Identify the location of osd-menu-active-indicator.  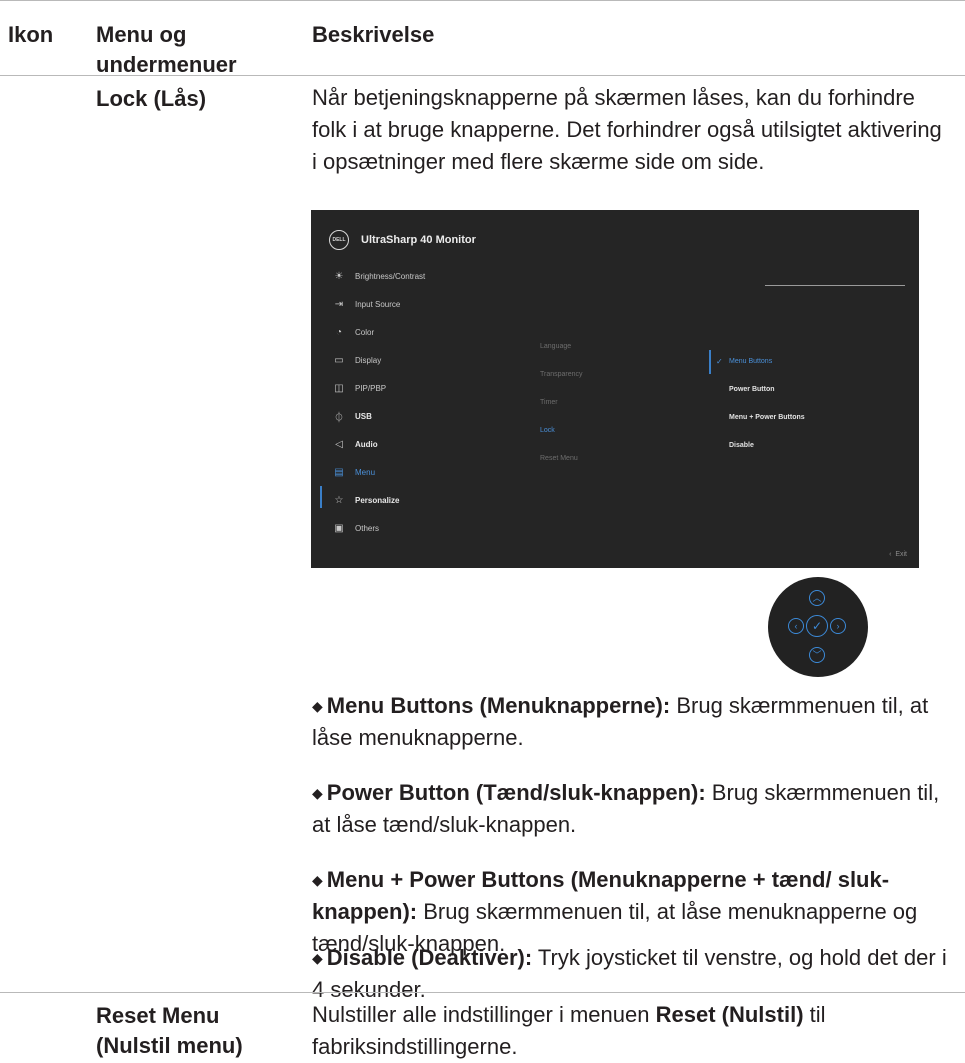
(321, 497).